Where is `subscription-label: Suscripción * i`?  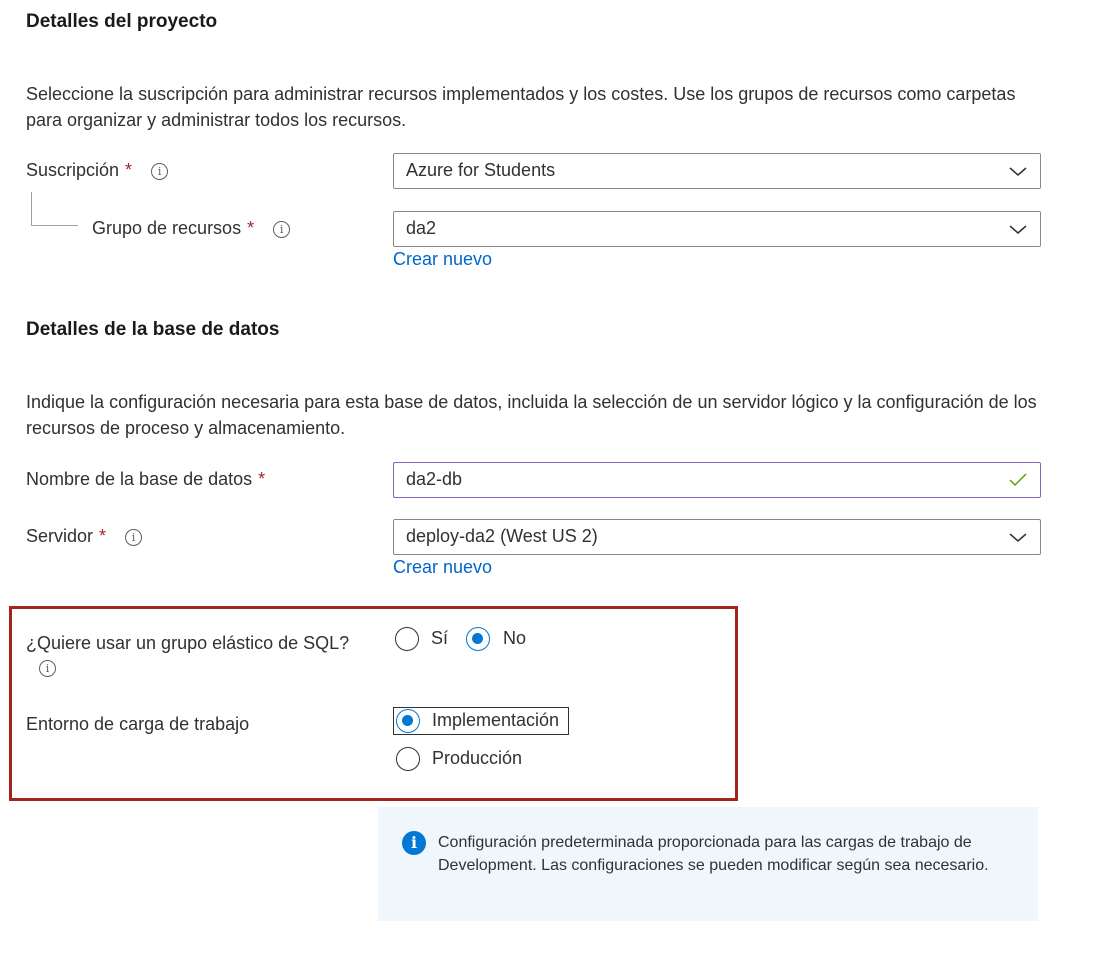
subscription-label: Suscripción * i is located at coordinates (97, 170).